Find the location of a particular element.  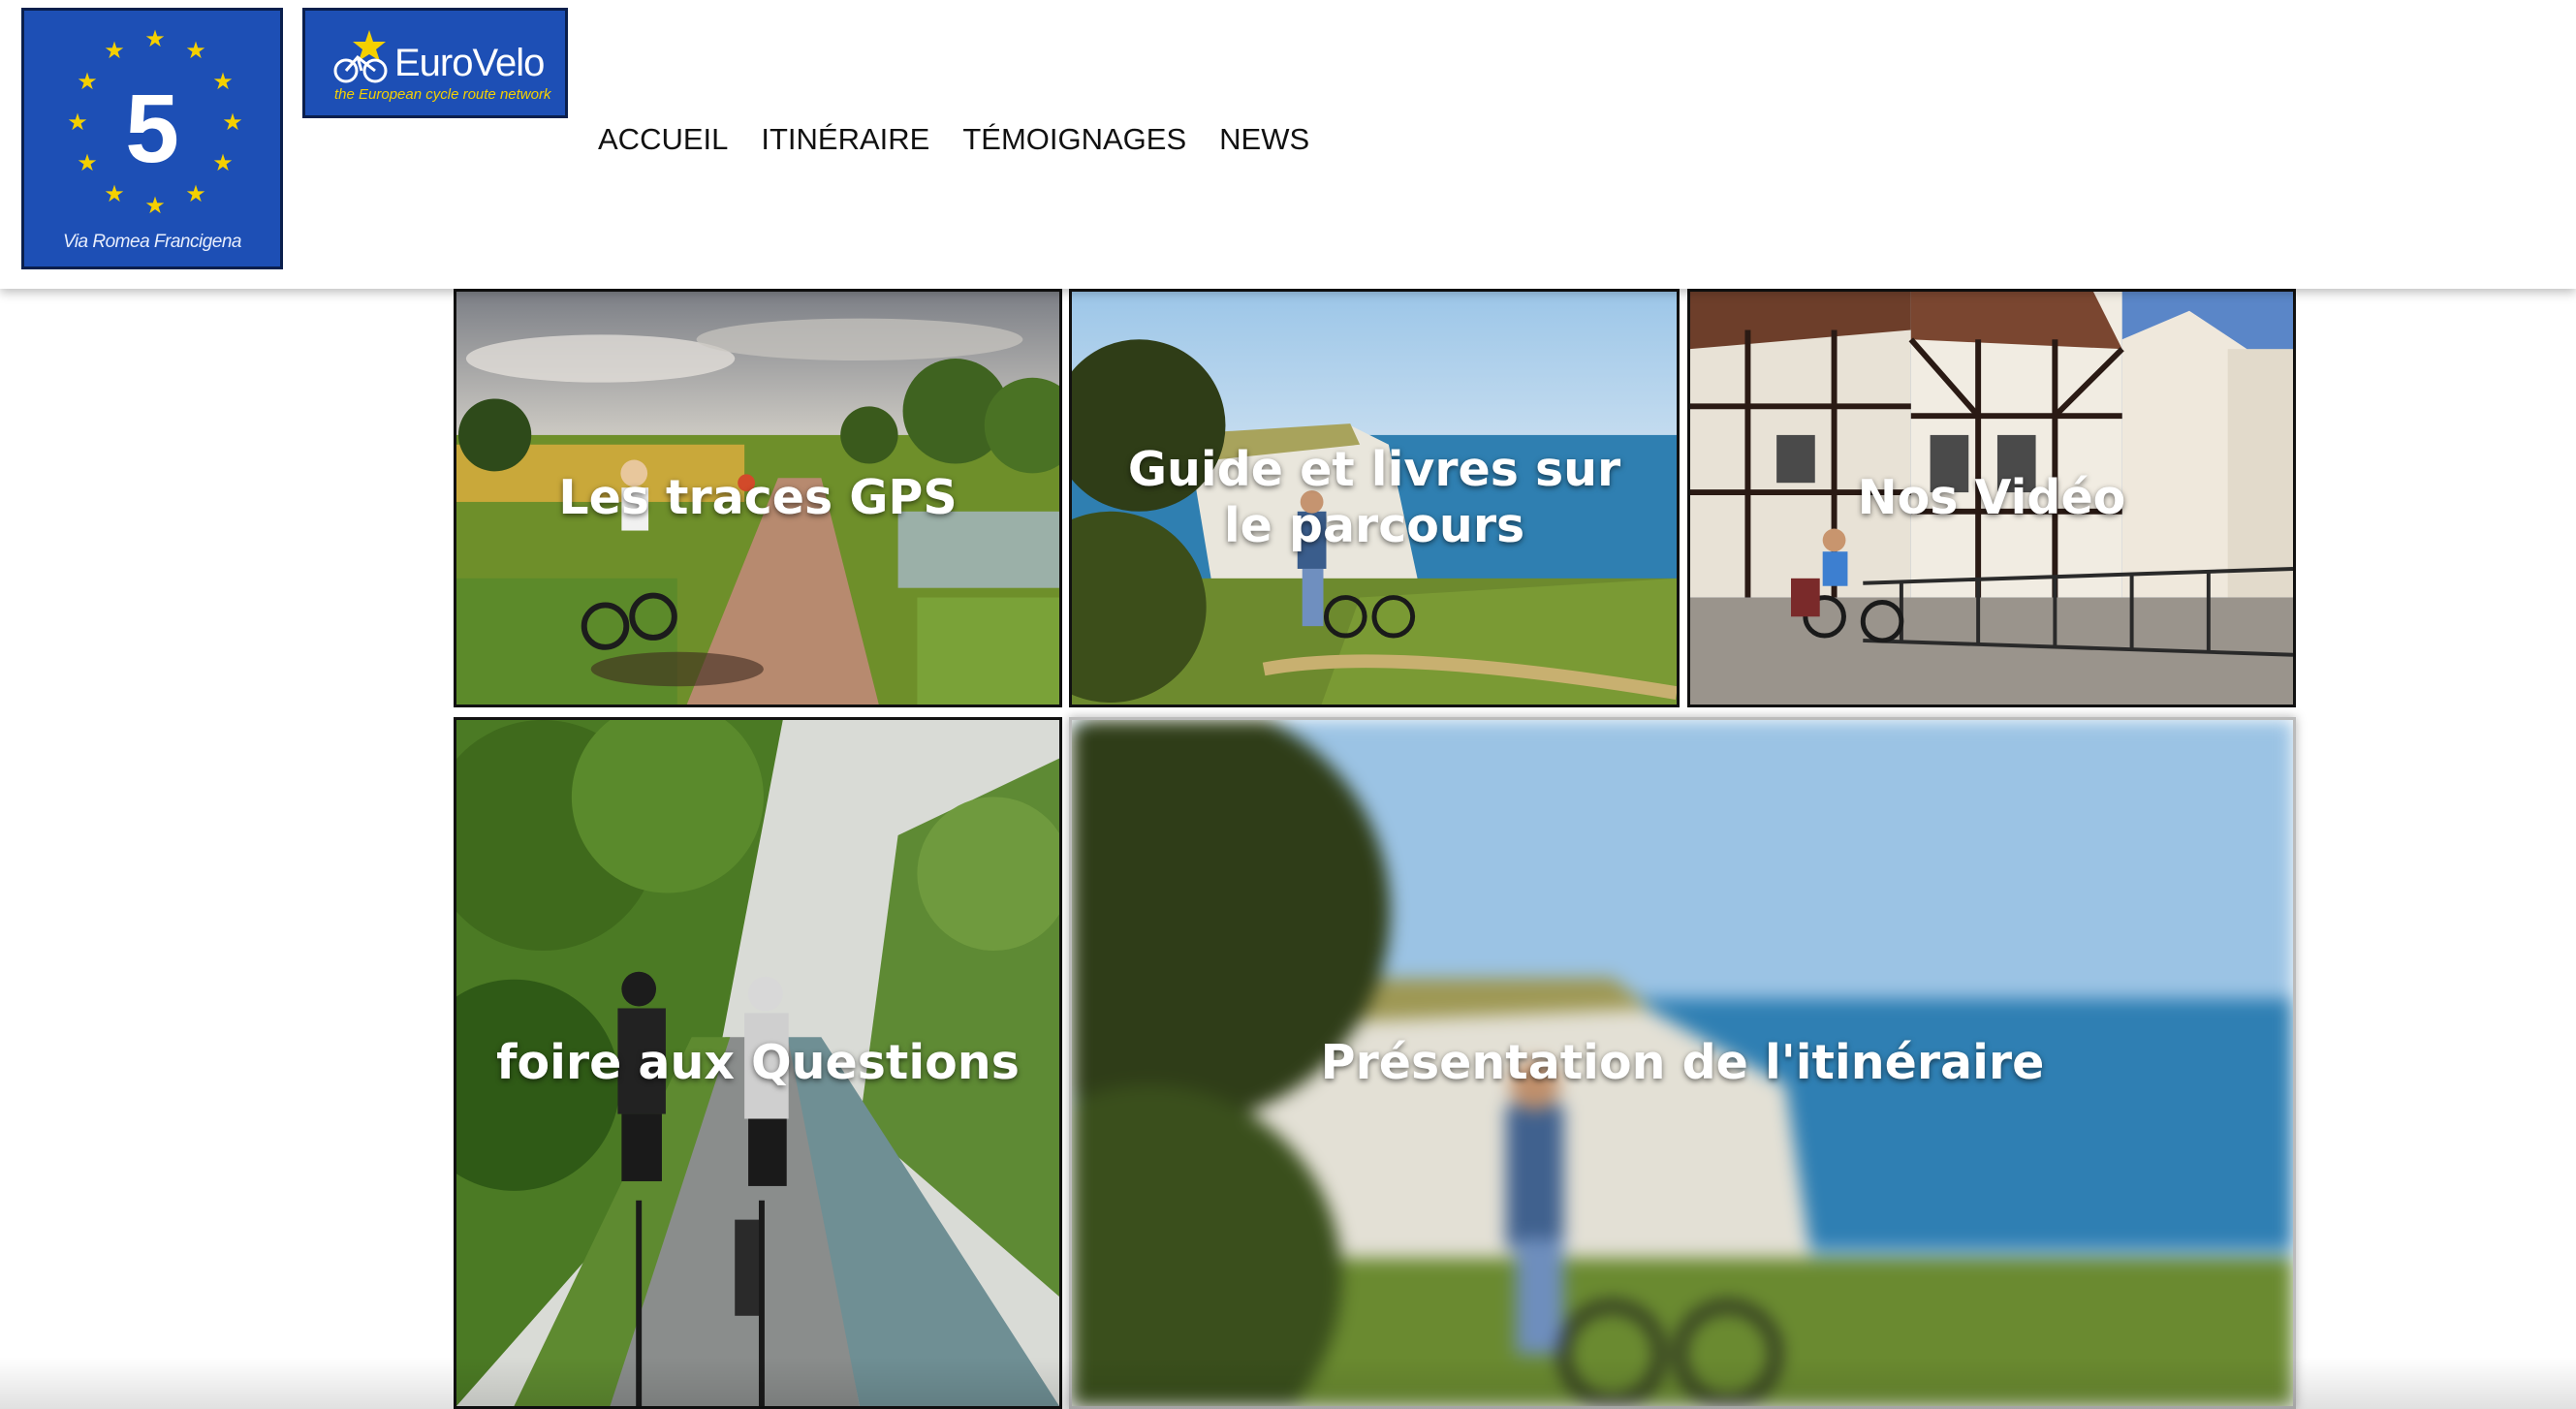

tile-label: foire aux Questions is located at coordinates (758, 1062).